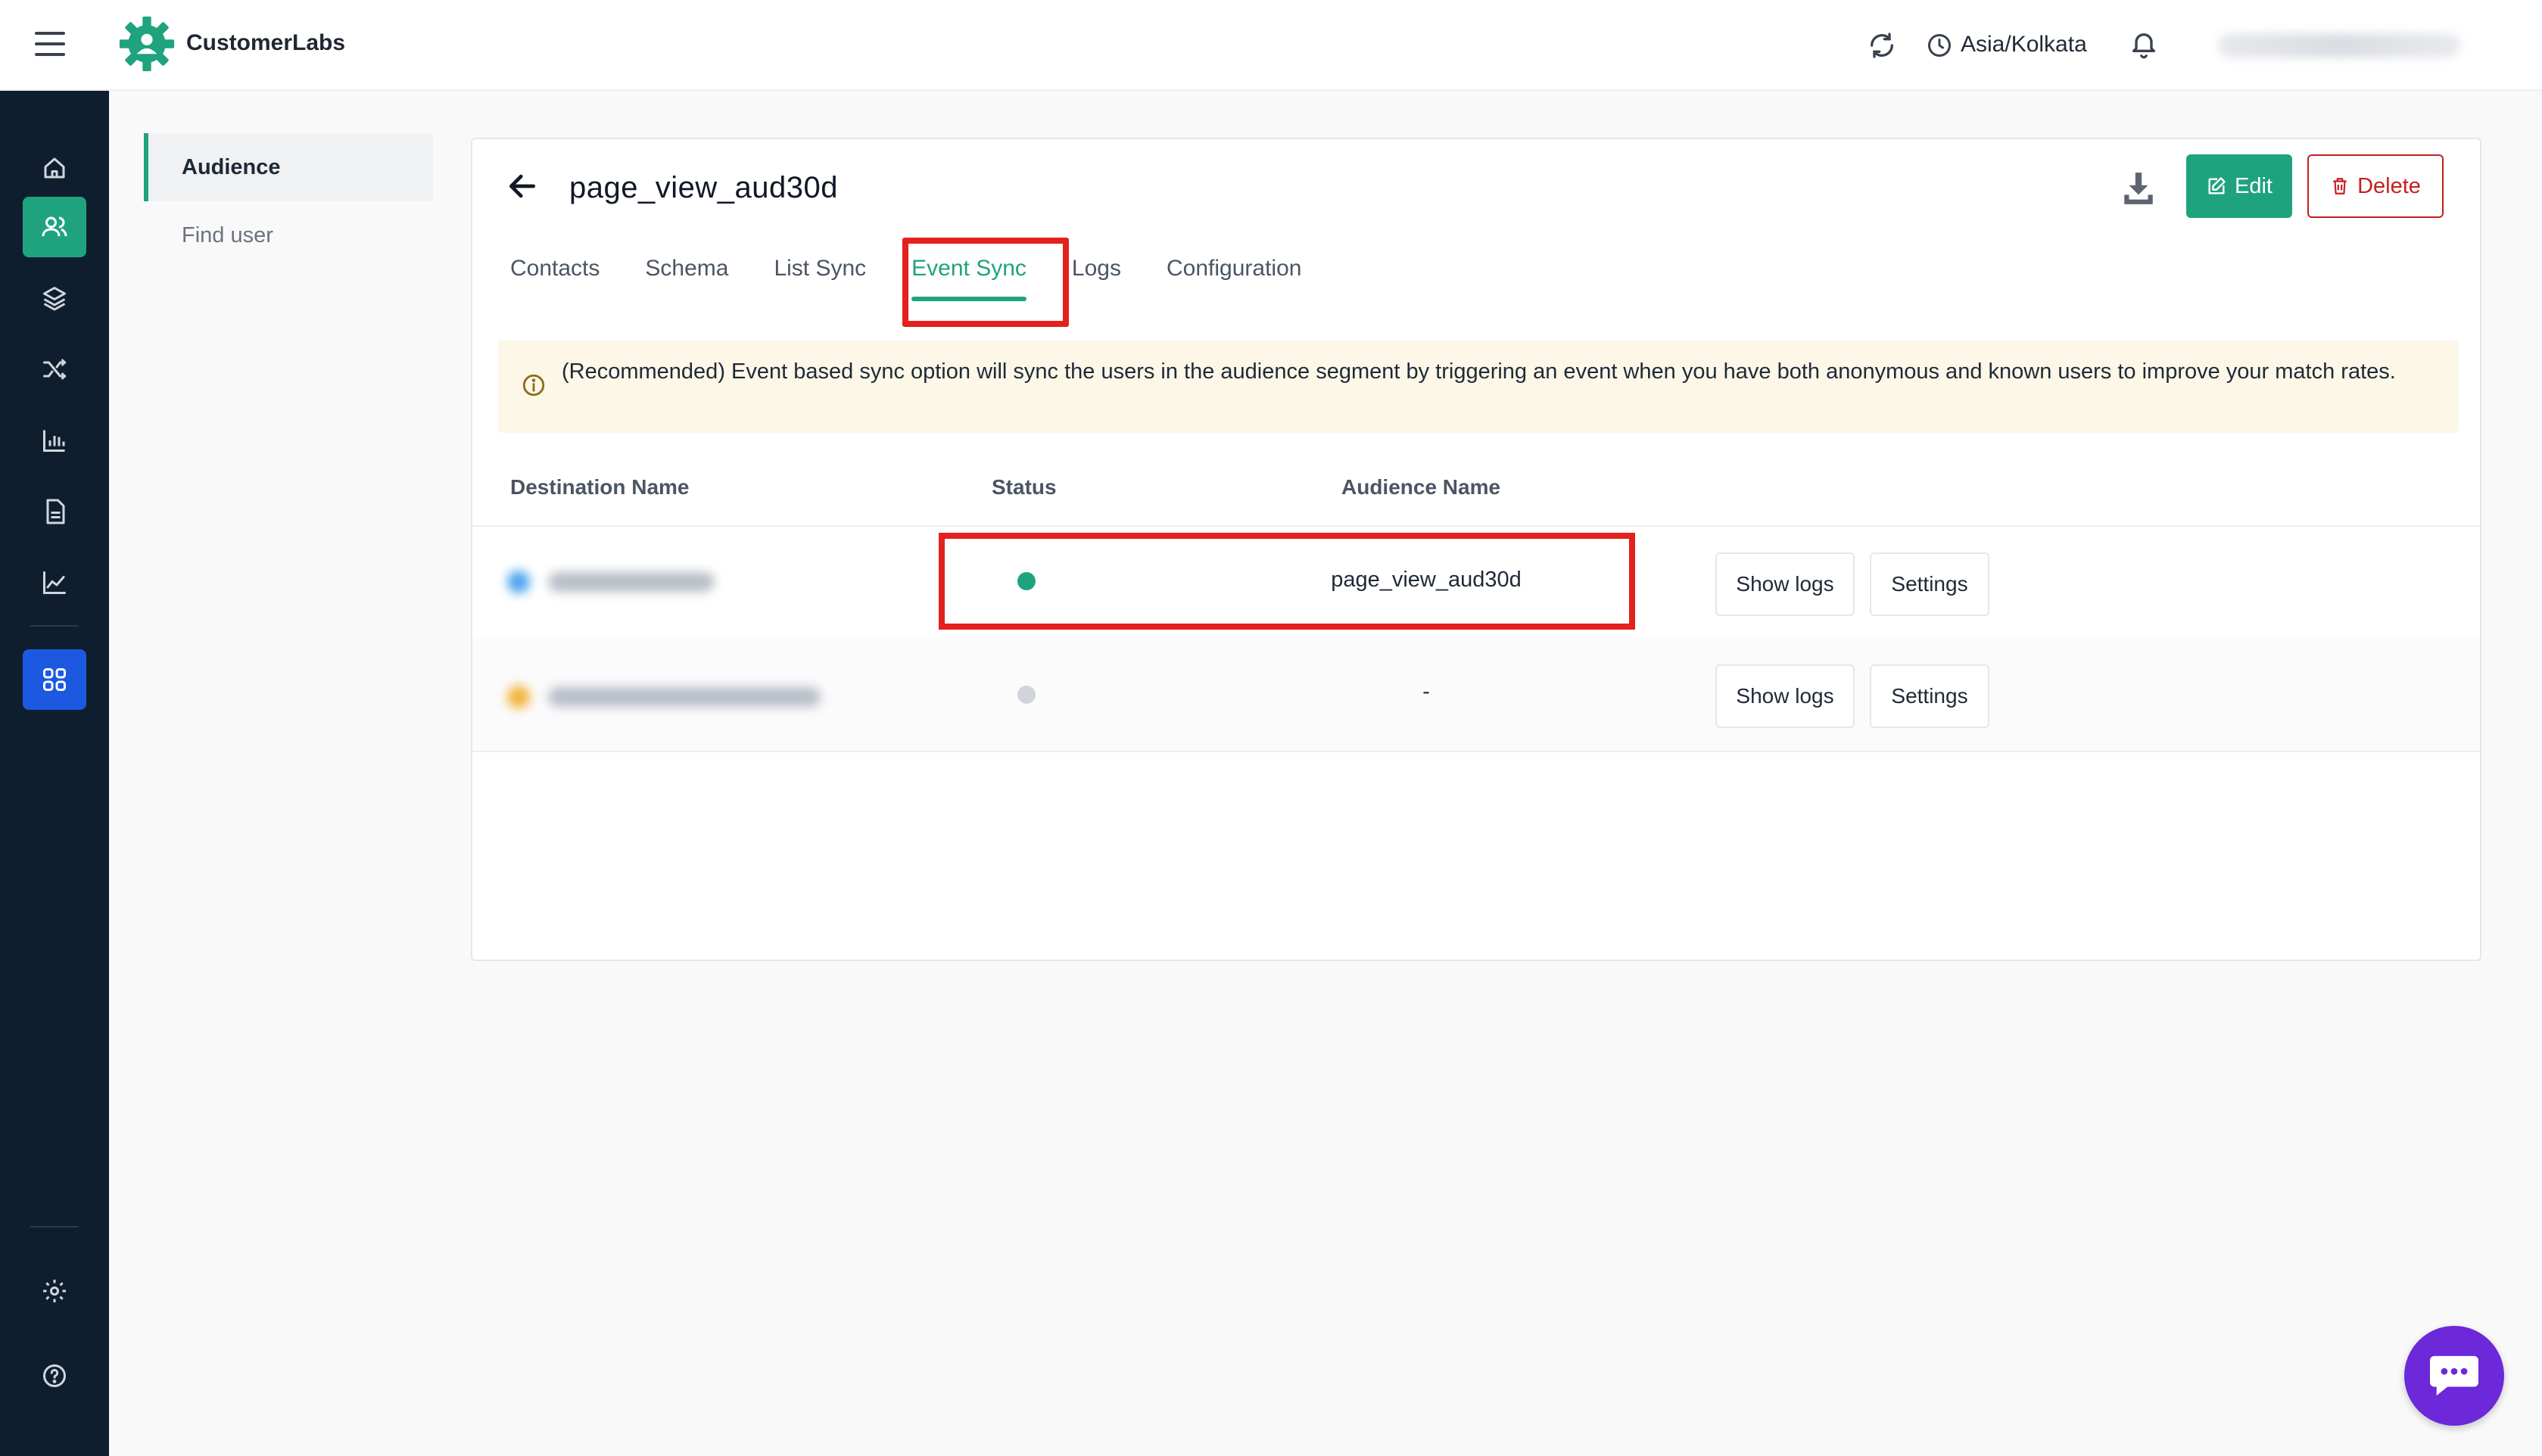 This screenshot has width=2542, height=1456. I want to click on arrow-left-icon, so click(522, 186).